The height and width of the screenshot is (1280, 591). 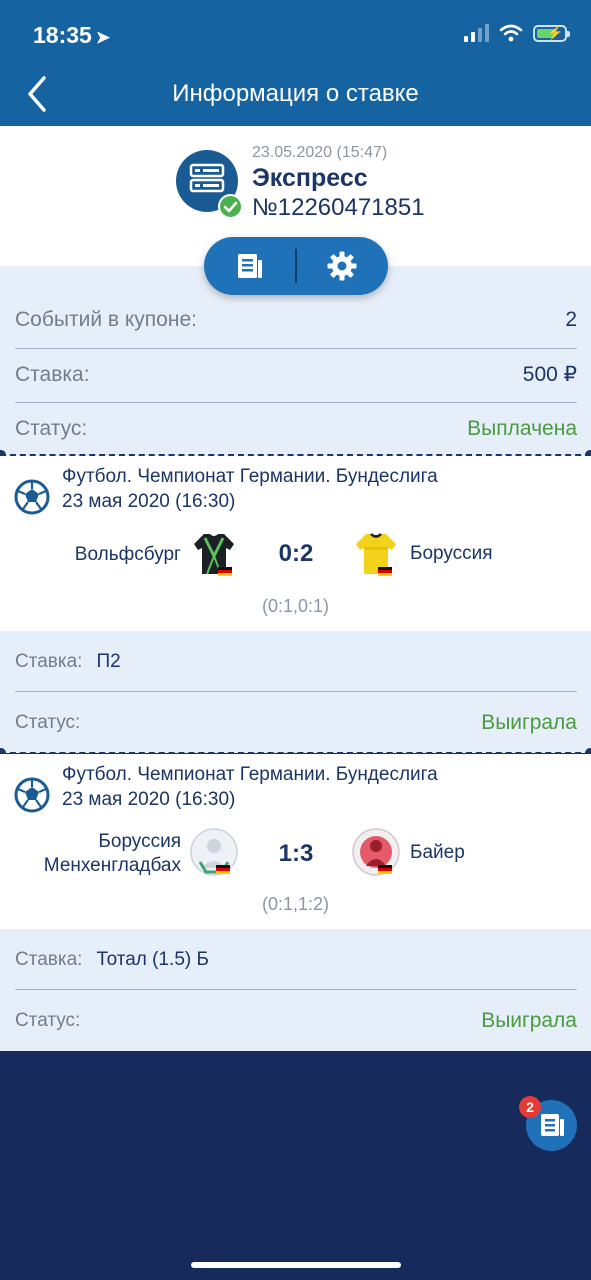 I want to click on check-icon, so click(x=230, y=206).